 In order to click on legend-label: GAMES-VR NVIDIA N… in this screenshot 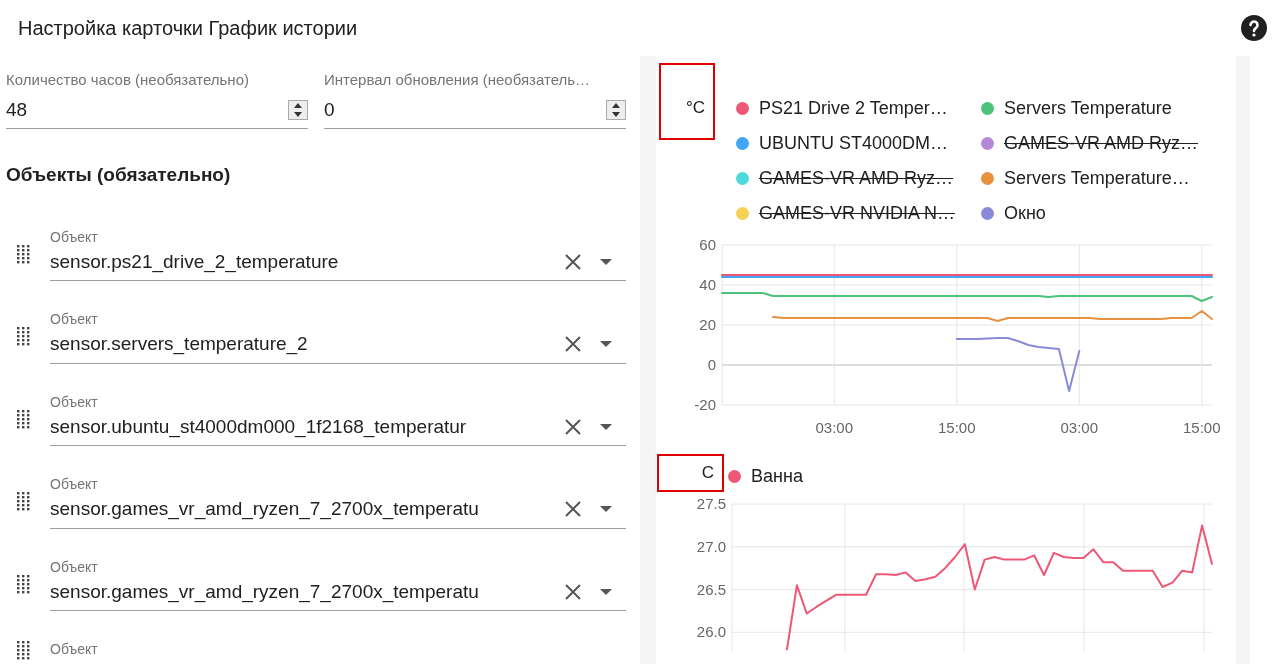, I will do `click(857, 213)`.